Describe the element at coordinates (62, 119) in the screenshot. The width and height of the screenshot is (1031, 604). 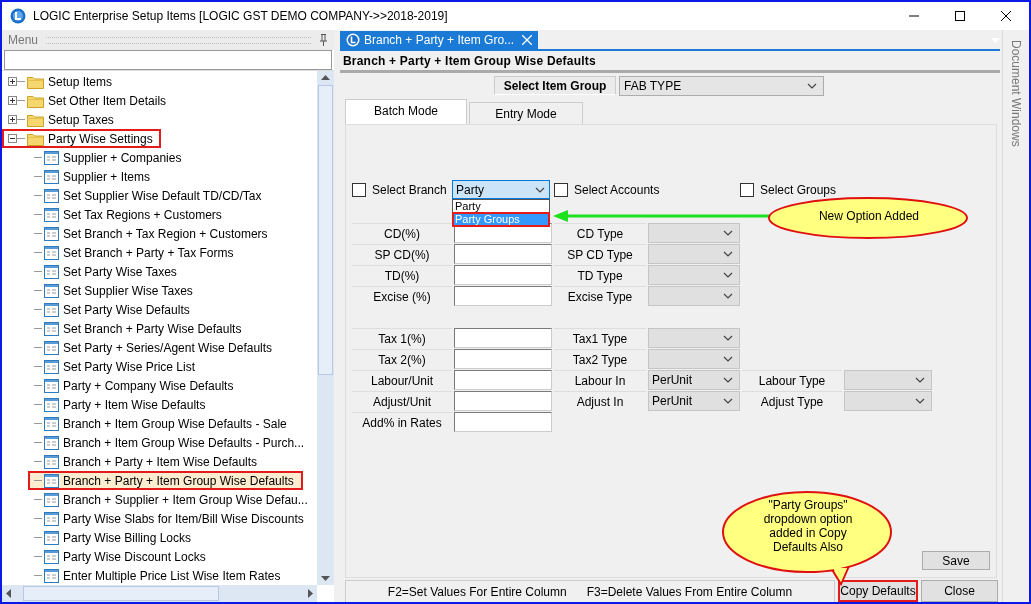
I see `tree-item: Setup Taxes` at that location.